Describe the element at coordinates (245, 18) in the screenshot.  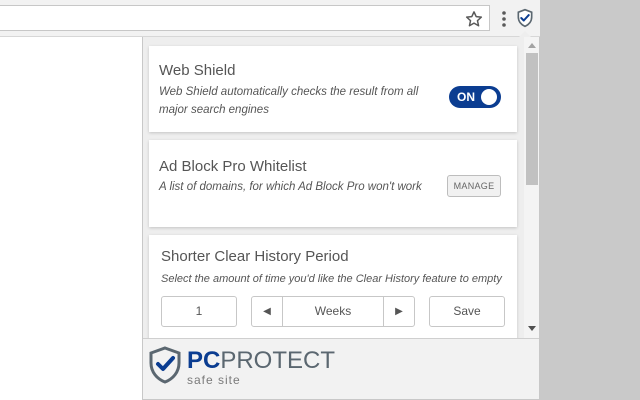
I see `address-bar` at that location.